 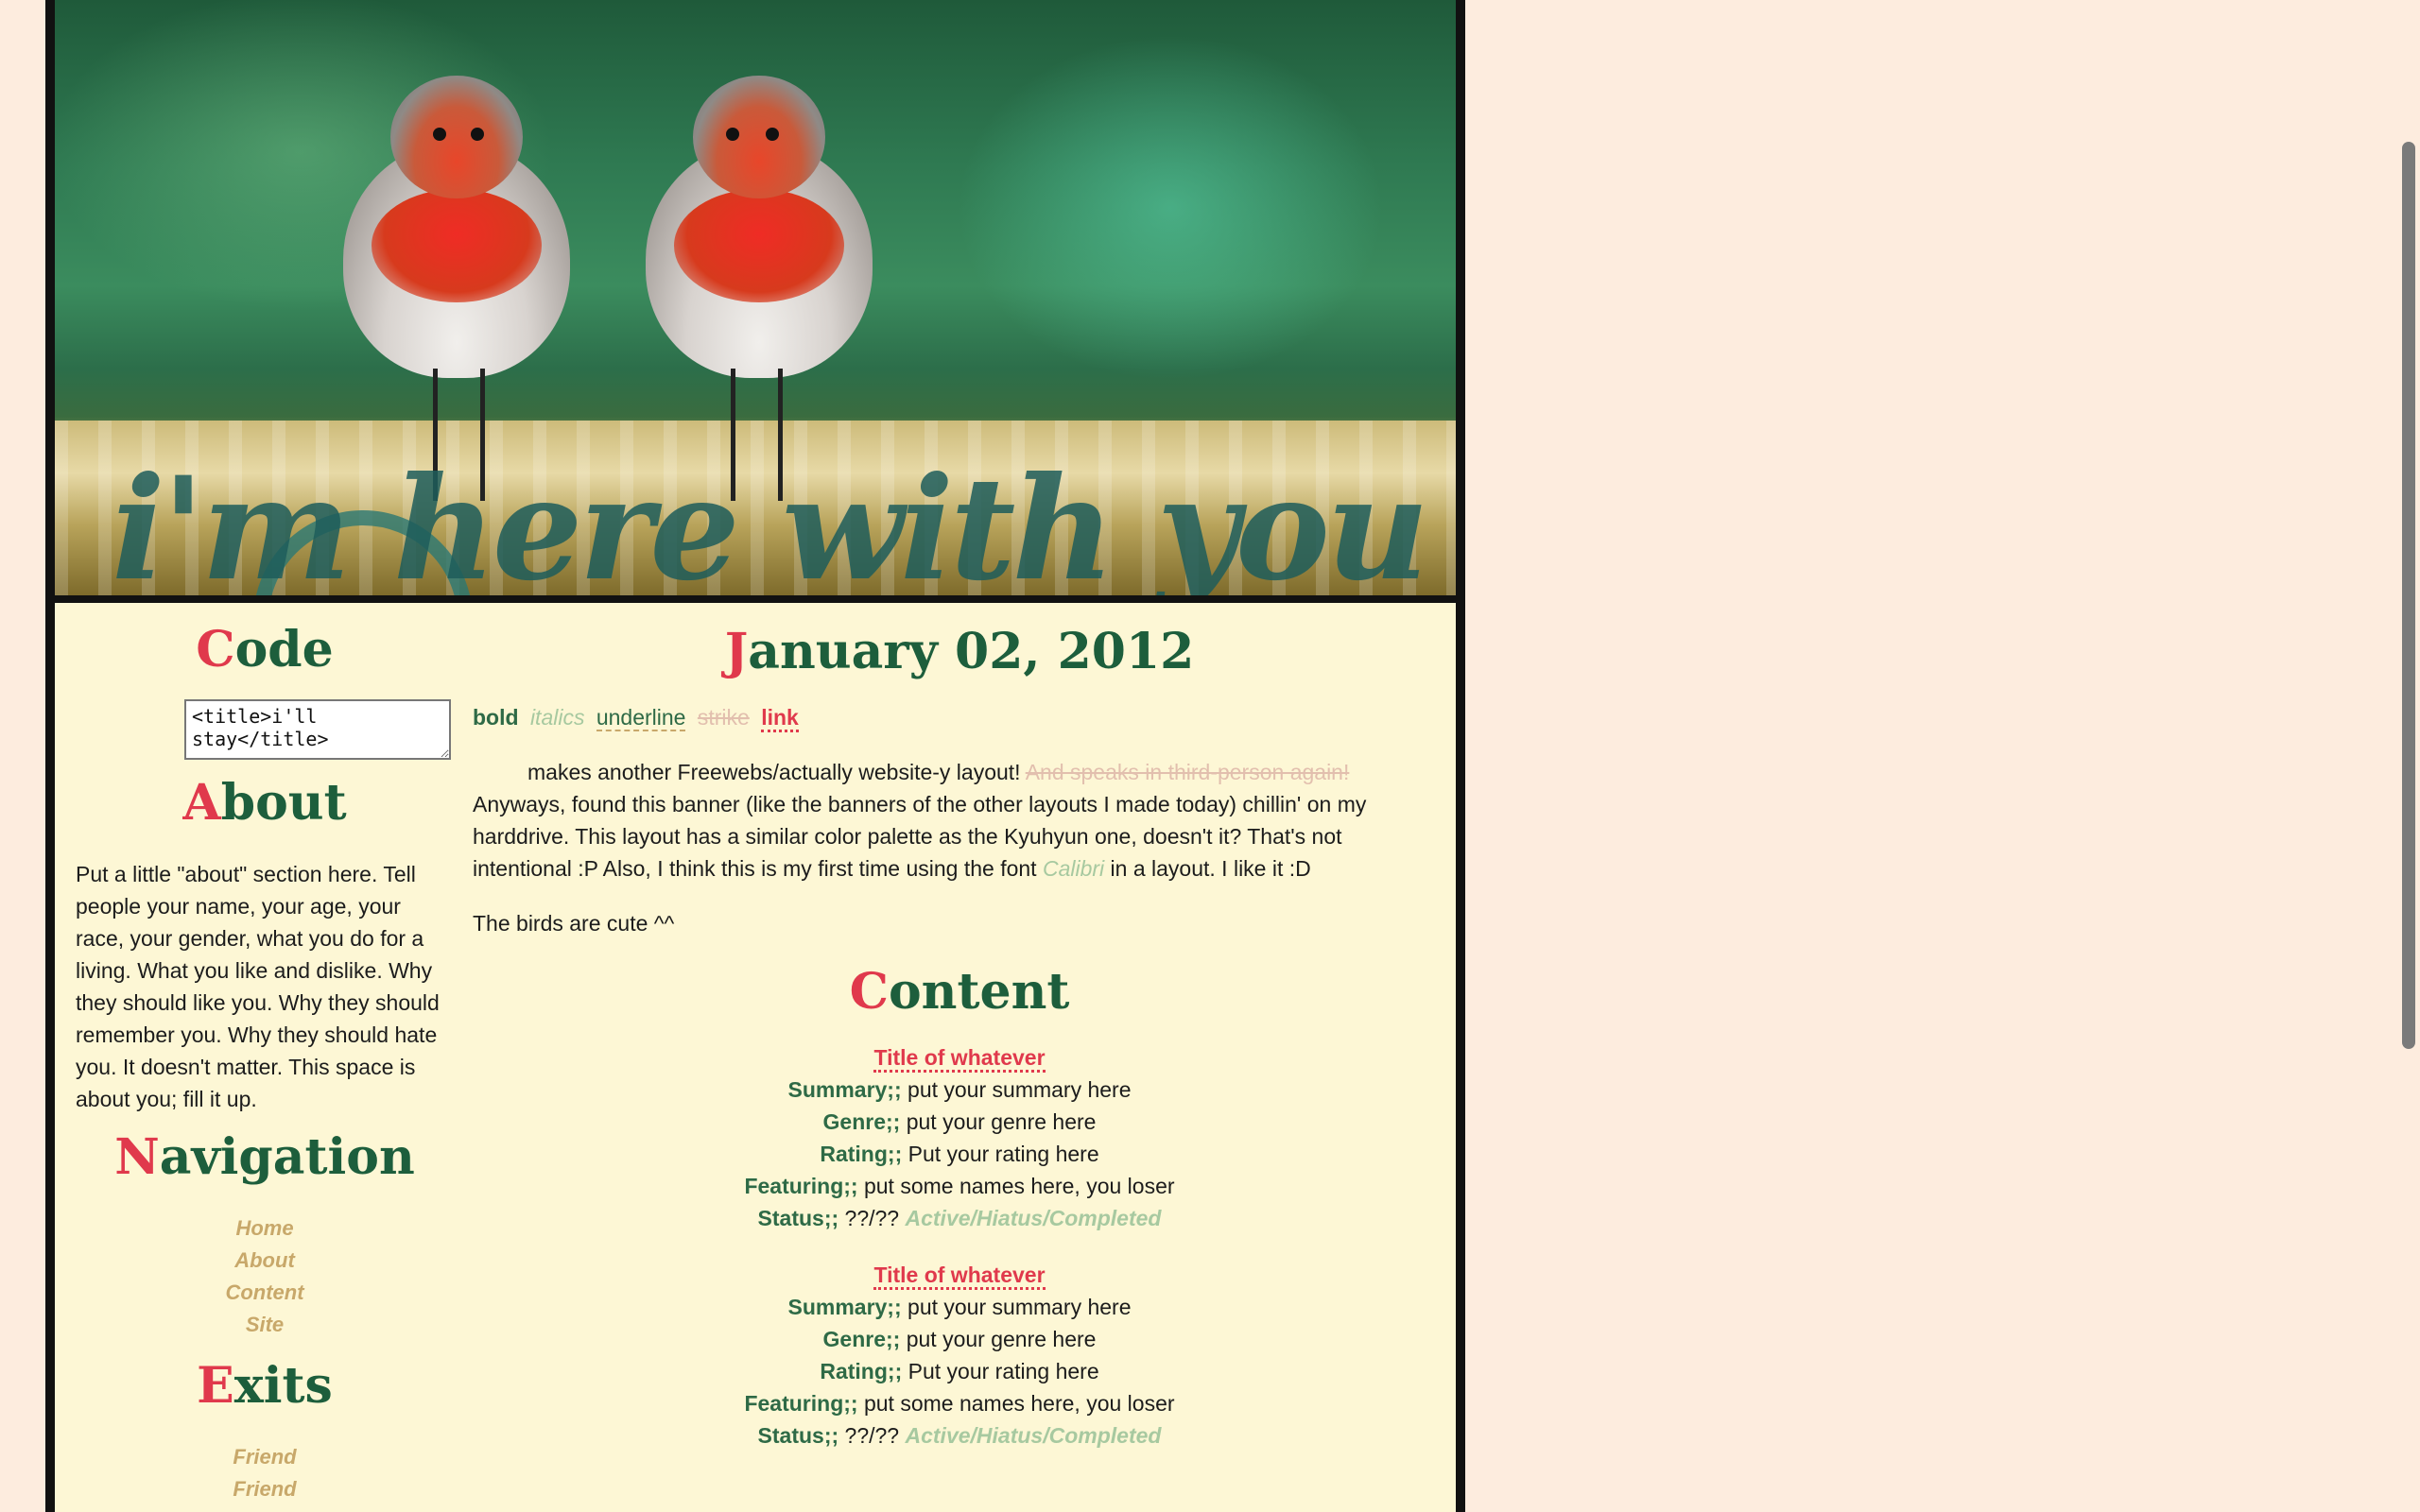 What do you see at coordinates (1187, 772) in the screenshot?
I see `struck-text: And speaks in third-person again!` at bounding box center [1187, 772].